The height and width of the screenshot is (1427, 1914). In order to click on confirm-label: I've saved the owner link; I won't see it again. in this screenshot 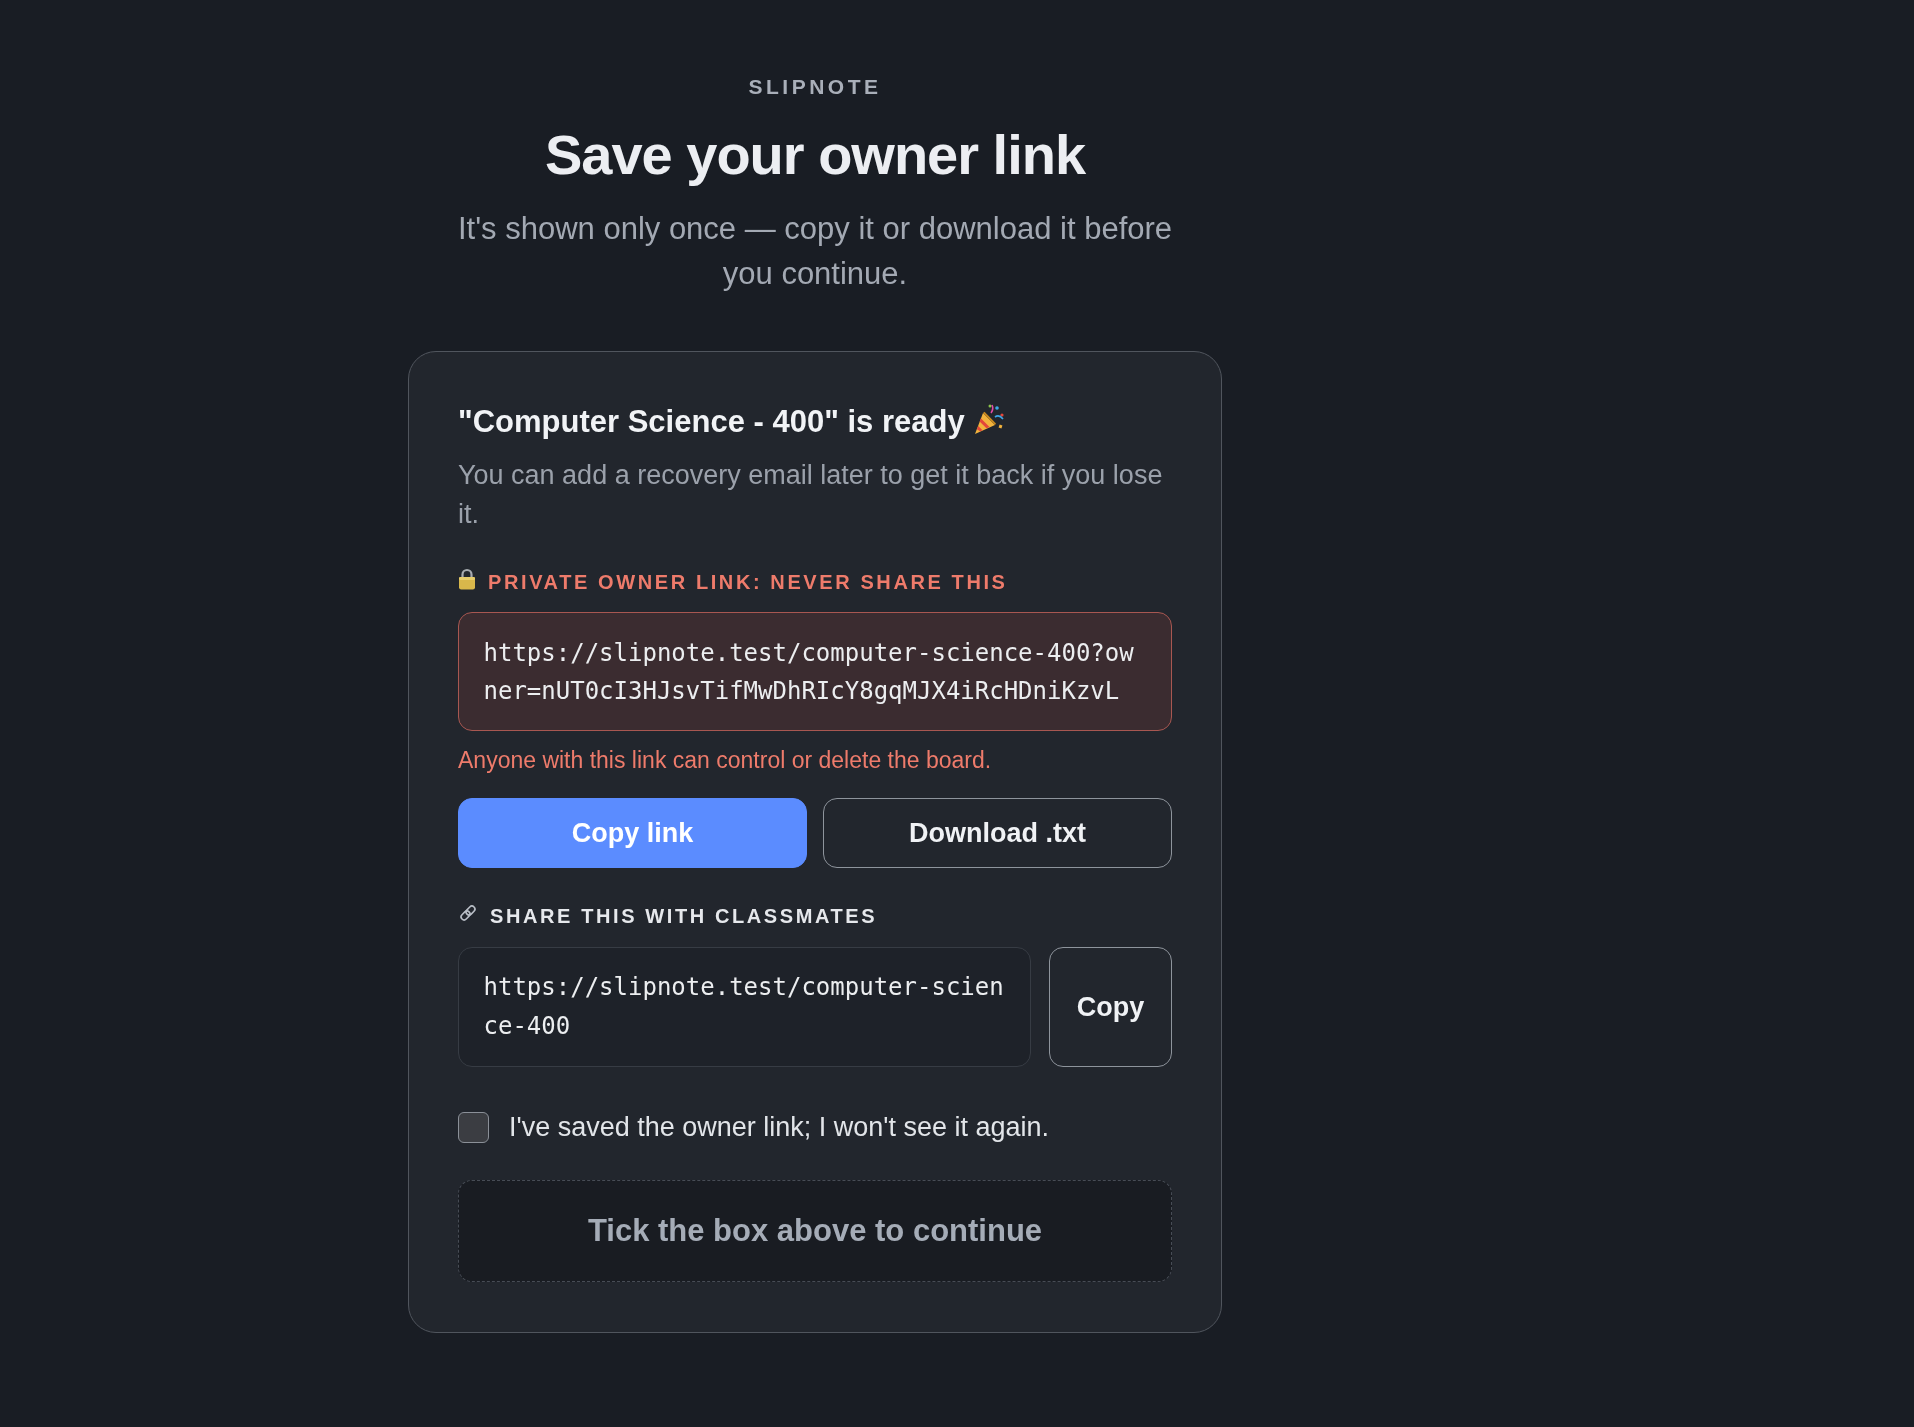, I will do `click(779, 1127)`.